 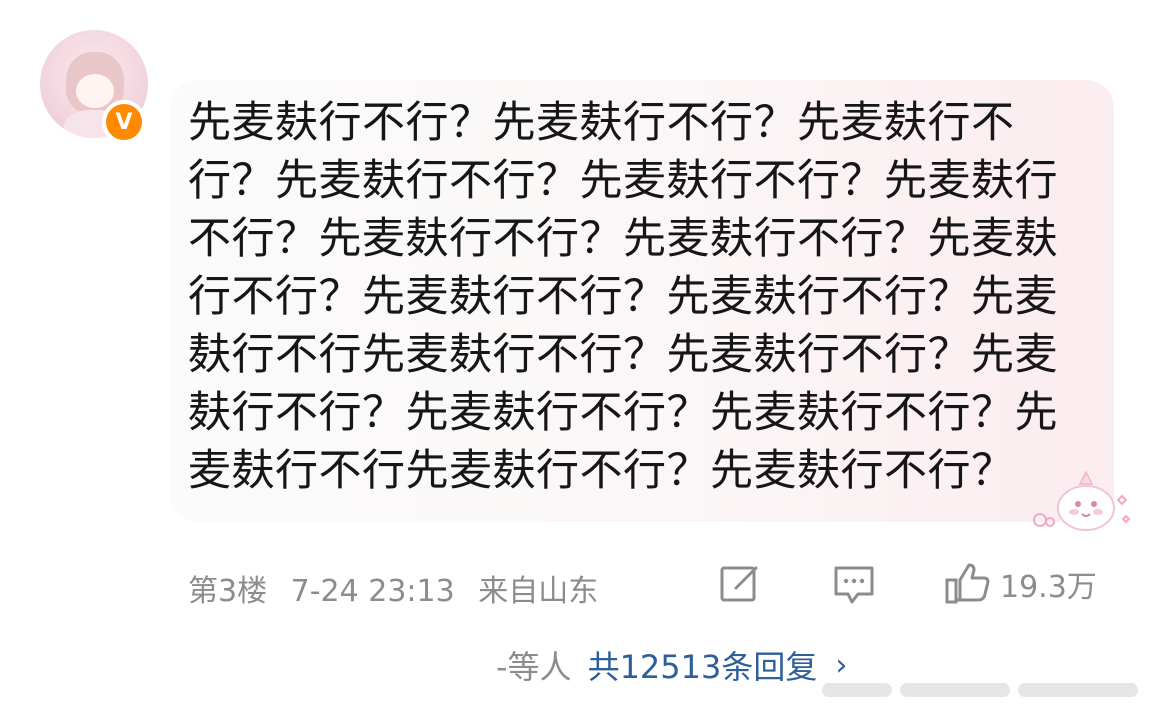 I want to click on replies-link: -等人 共12513条回复 ›, so click(x=671, y=665).